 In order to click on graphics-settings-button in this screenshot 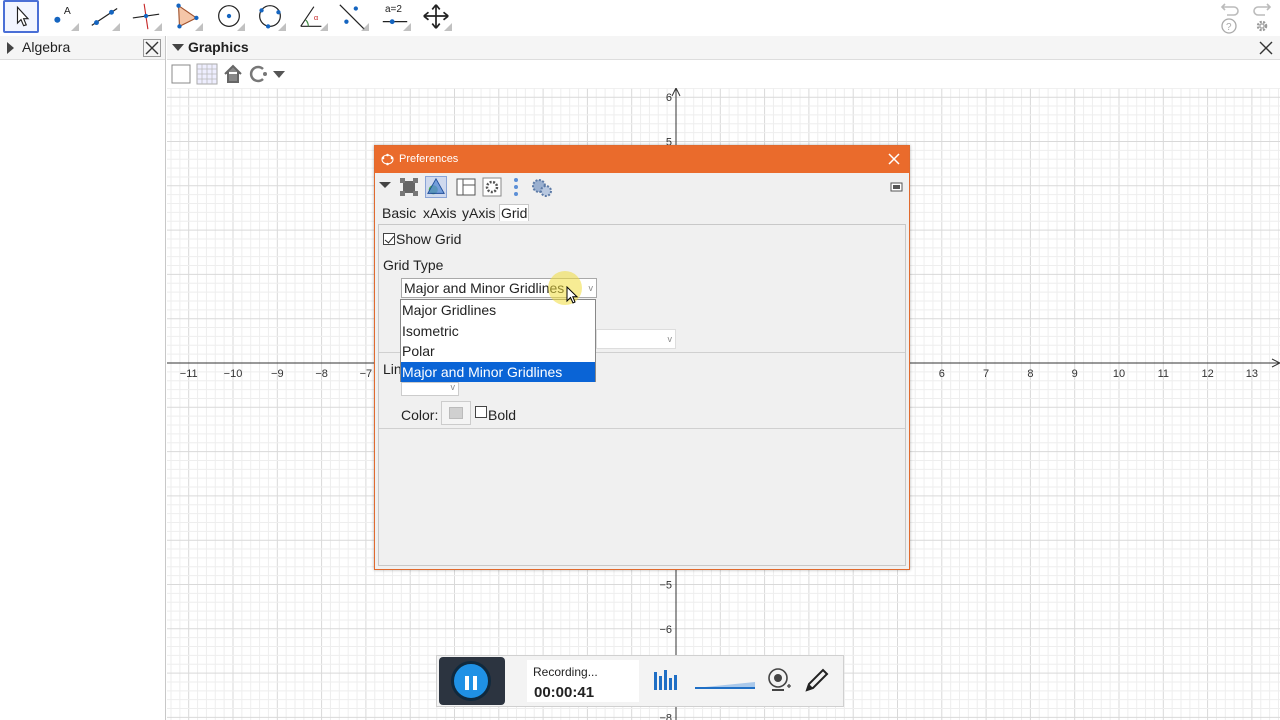, I will do `click(436, 187)`.